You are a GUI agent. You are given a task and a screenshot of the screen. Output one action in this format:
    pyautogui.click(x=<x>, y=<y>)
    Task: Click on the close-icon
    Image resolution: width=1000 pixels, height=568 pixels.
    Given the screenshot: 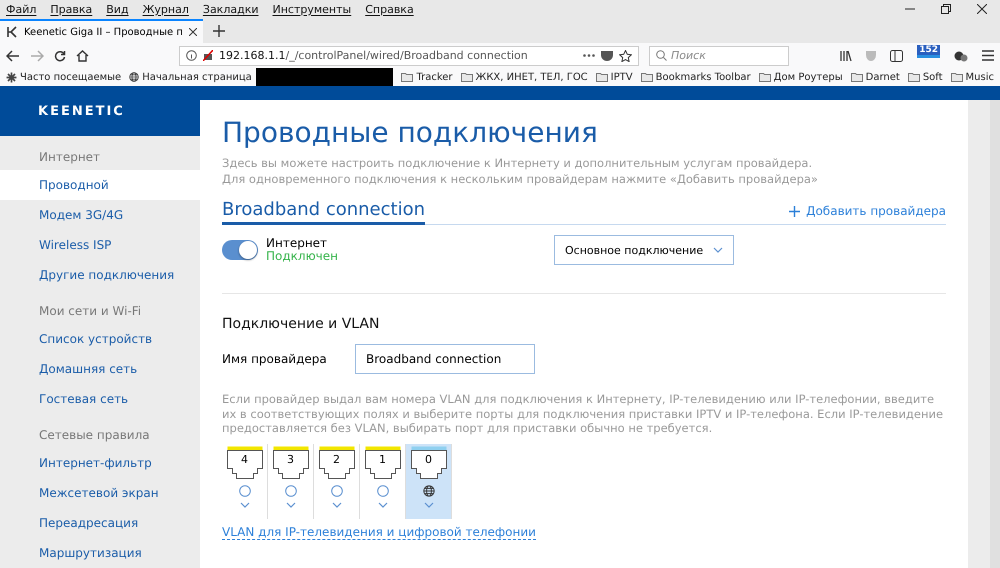 What is the action you would take?
    pyautogui.click(x=192, y=32)
    